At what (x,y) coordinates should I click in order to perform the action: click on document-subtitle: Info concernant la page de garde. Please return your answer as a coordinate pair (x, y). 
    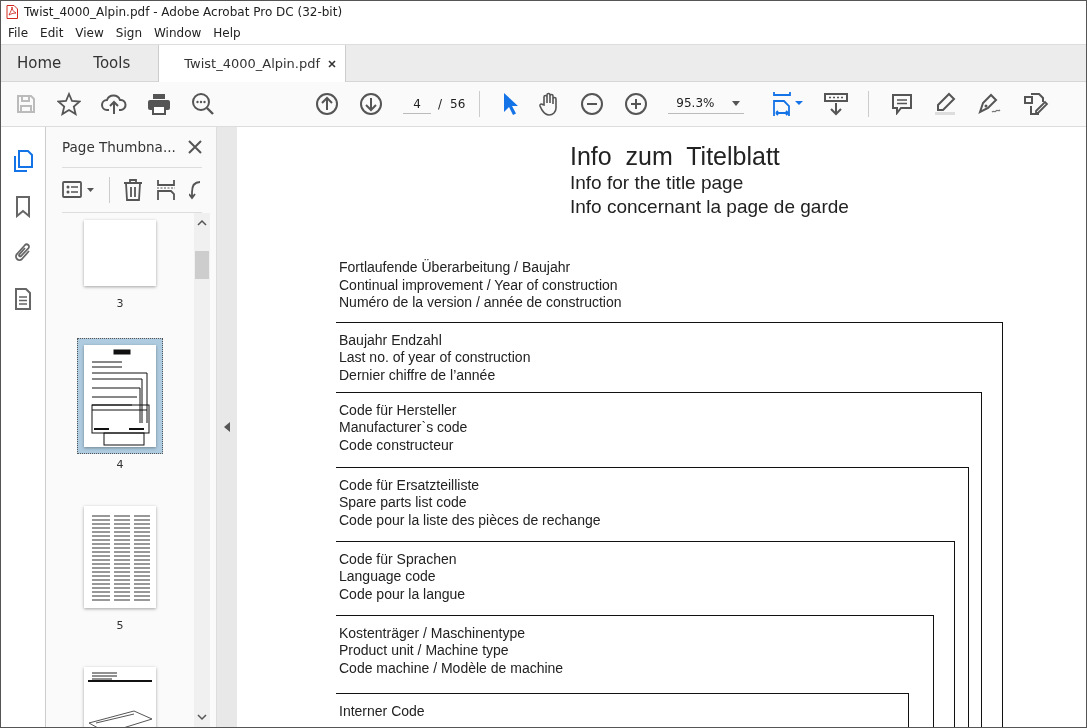
    Looking at the image, I should click on (710, 207).